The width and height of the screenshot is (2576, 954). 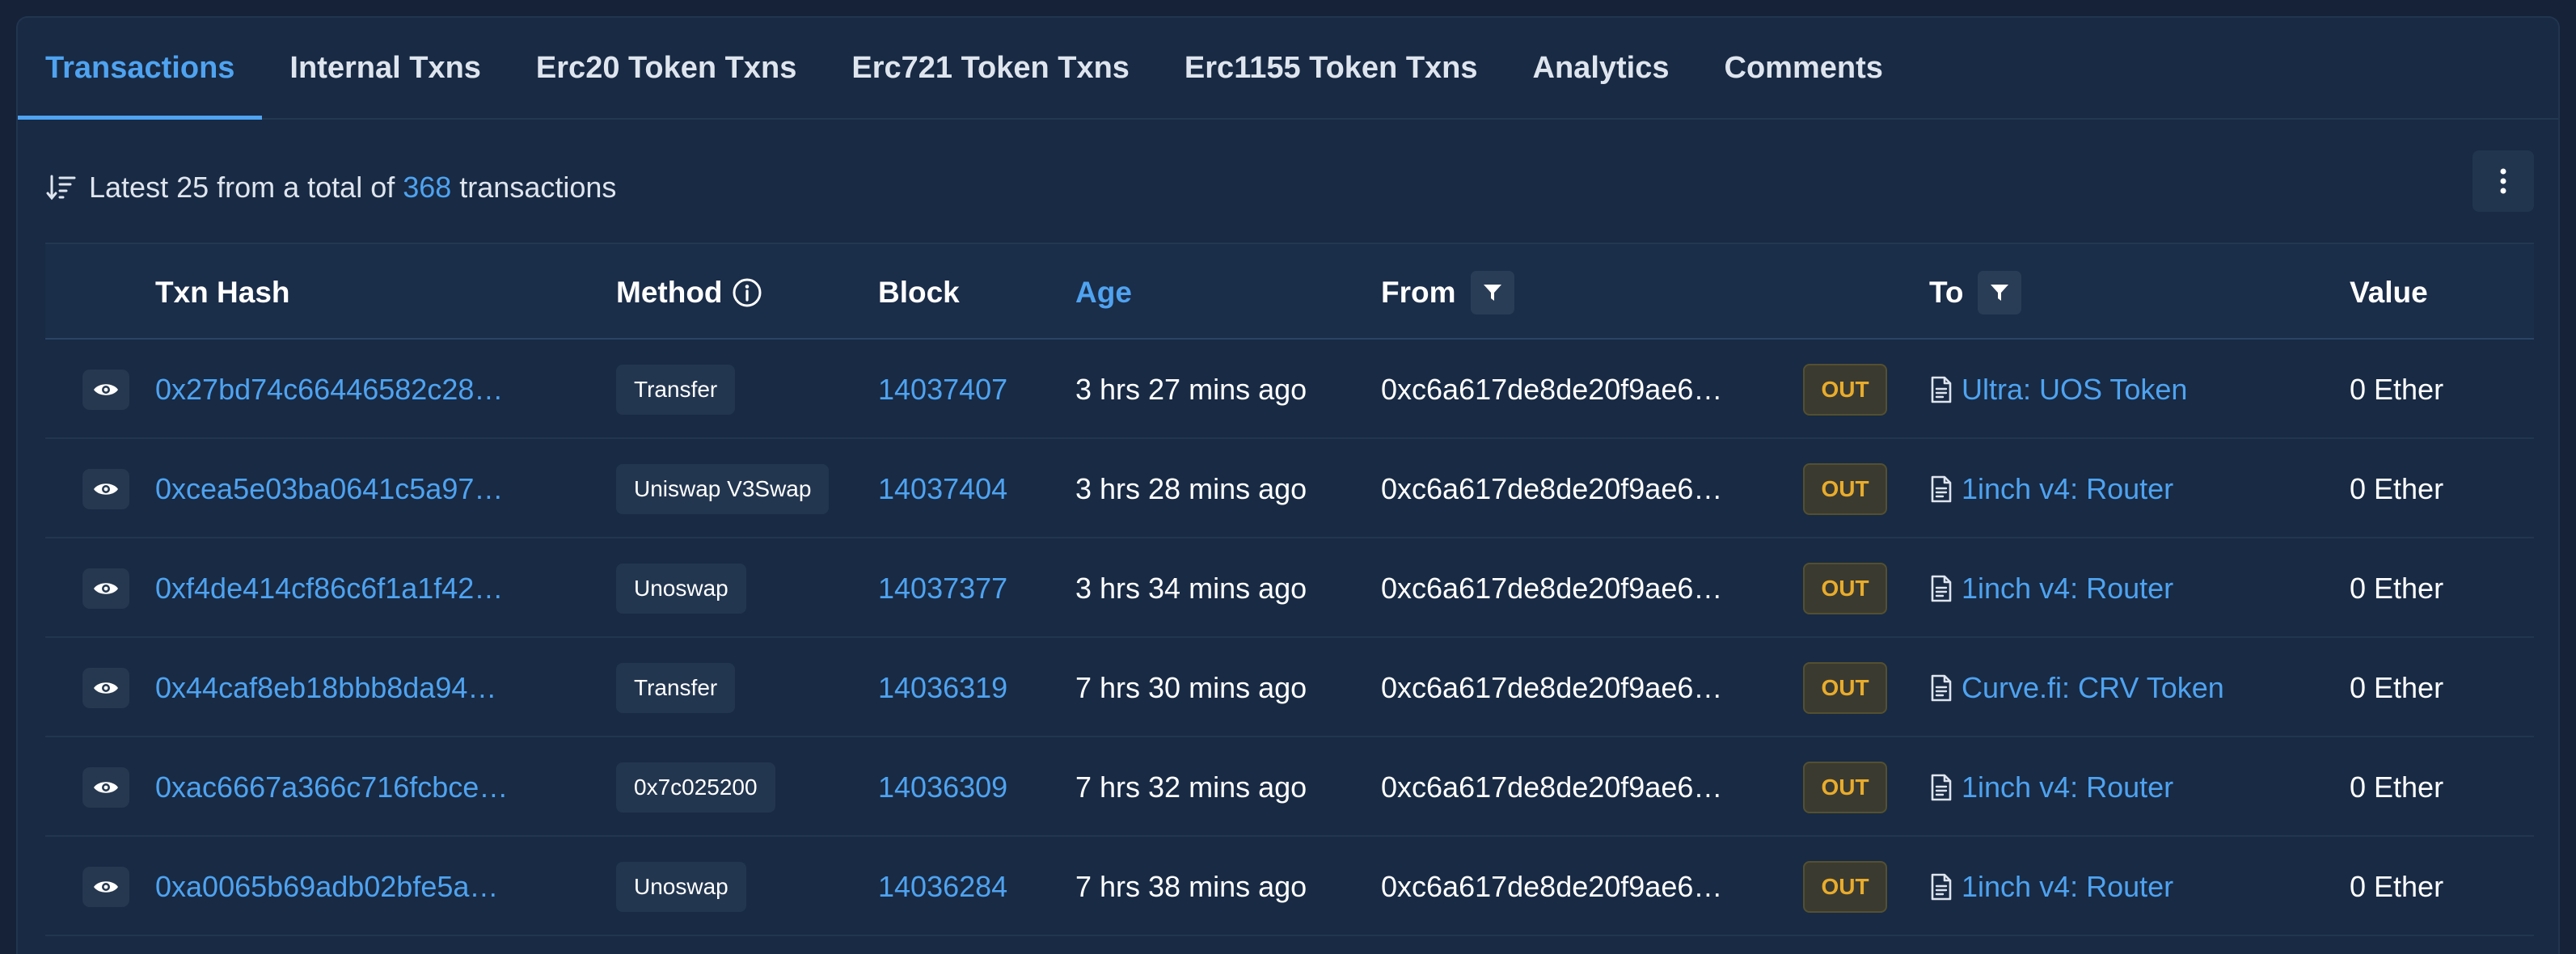 I want to click on to-filter-button, so click(x=2000, y=292).